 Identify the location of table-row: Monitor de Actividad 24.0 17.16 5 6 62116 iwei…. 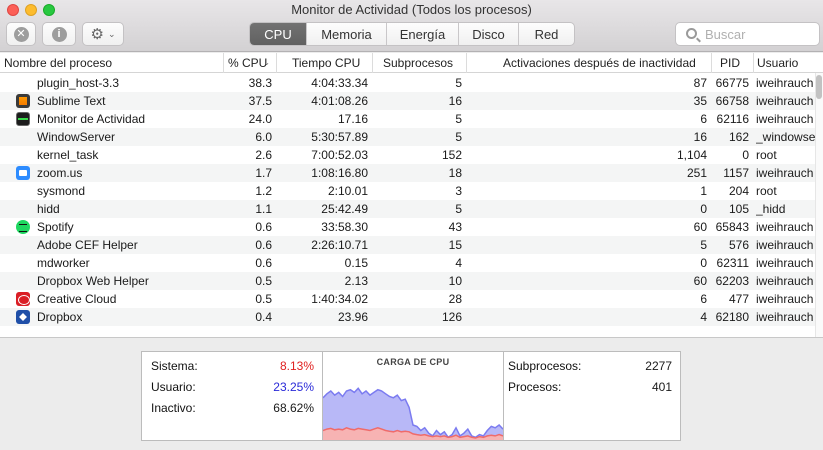
(407, 119).